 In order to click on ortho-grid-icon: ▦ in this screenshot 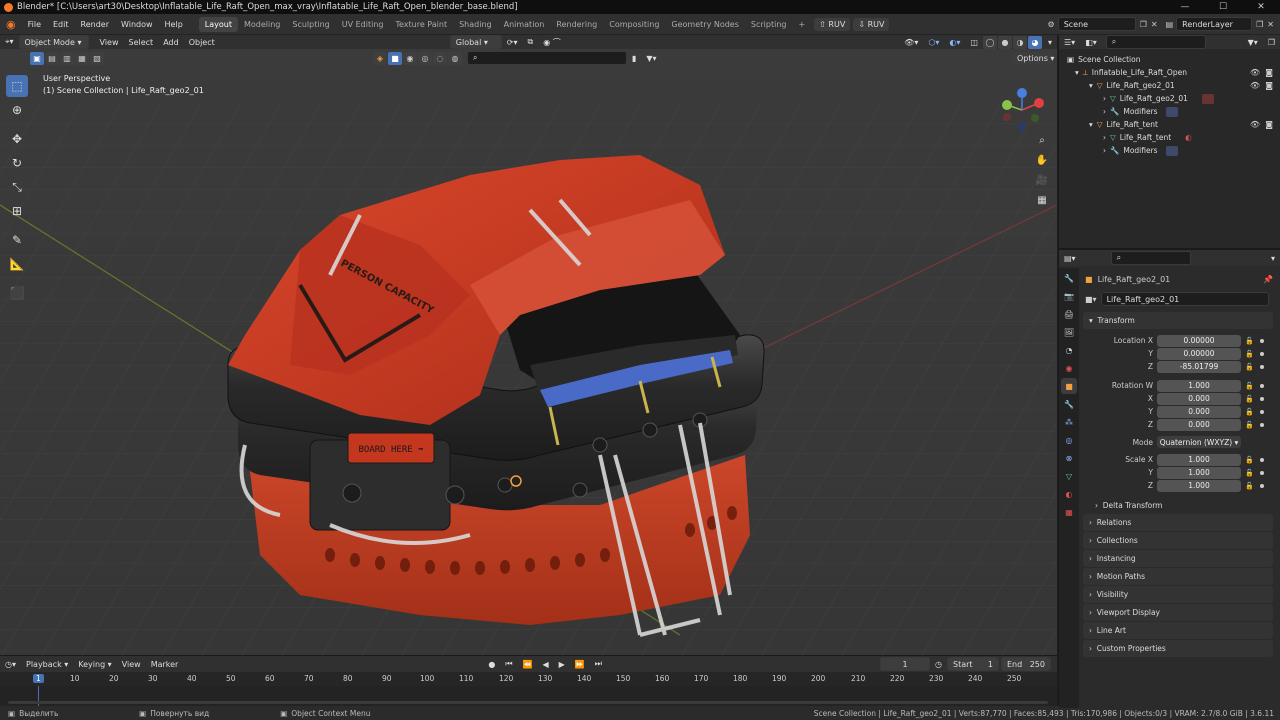, I will do `click(1042, 200)`.